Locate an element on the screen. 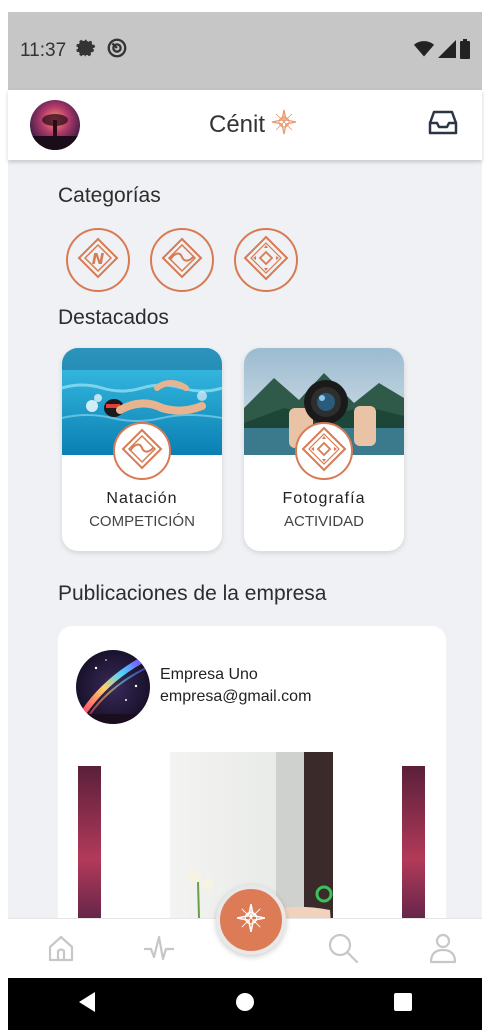  featured-card-swimming: Natación COMPETICIÓN is located at coordinates (142, 449).